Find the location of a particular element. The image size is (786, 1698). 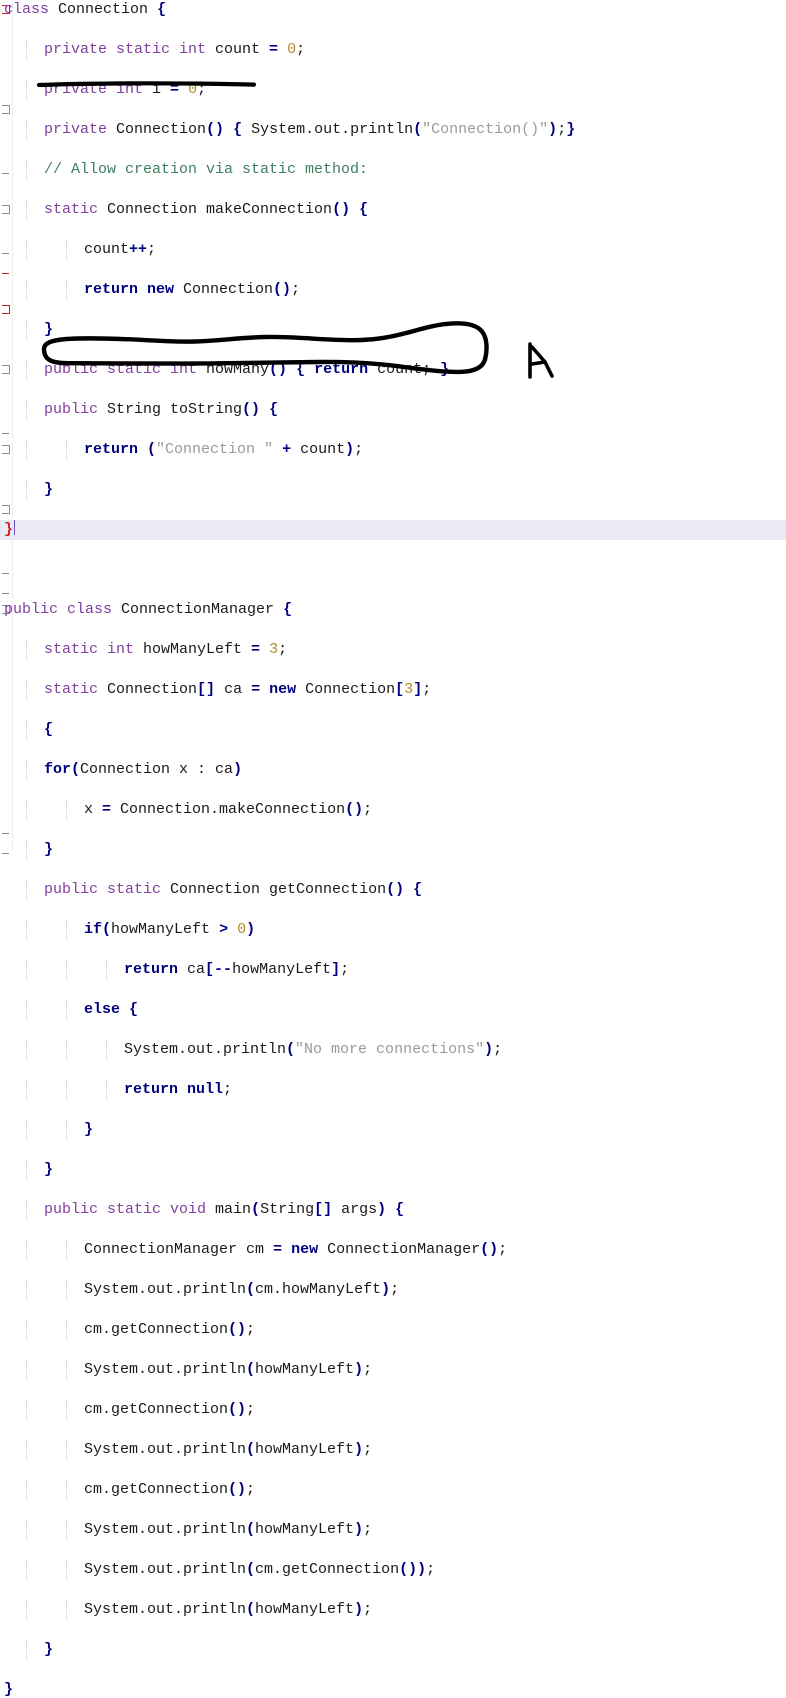

code-token: 0 is located at coordinates (242, 929).